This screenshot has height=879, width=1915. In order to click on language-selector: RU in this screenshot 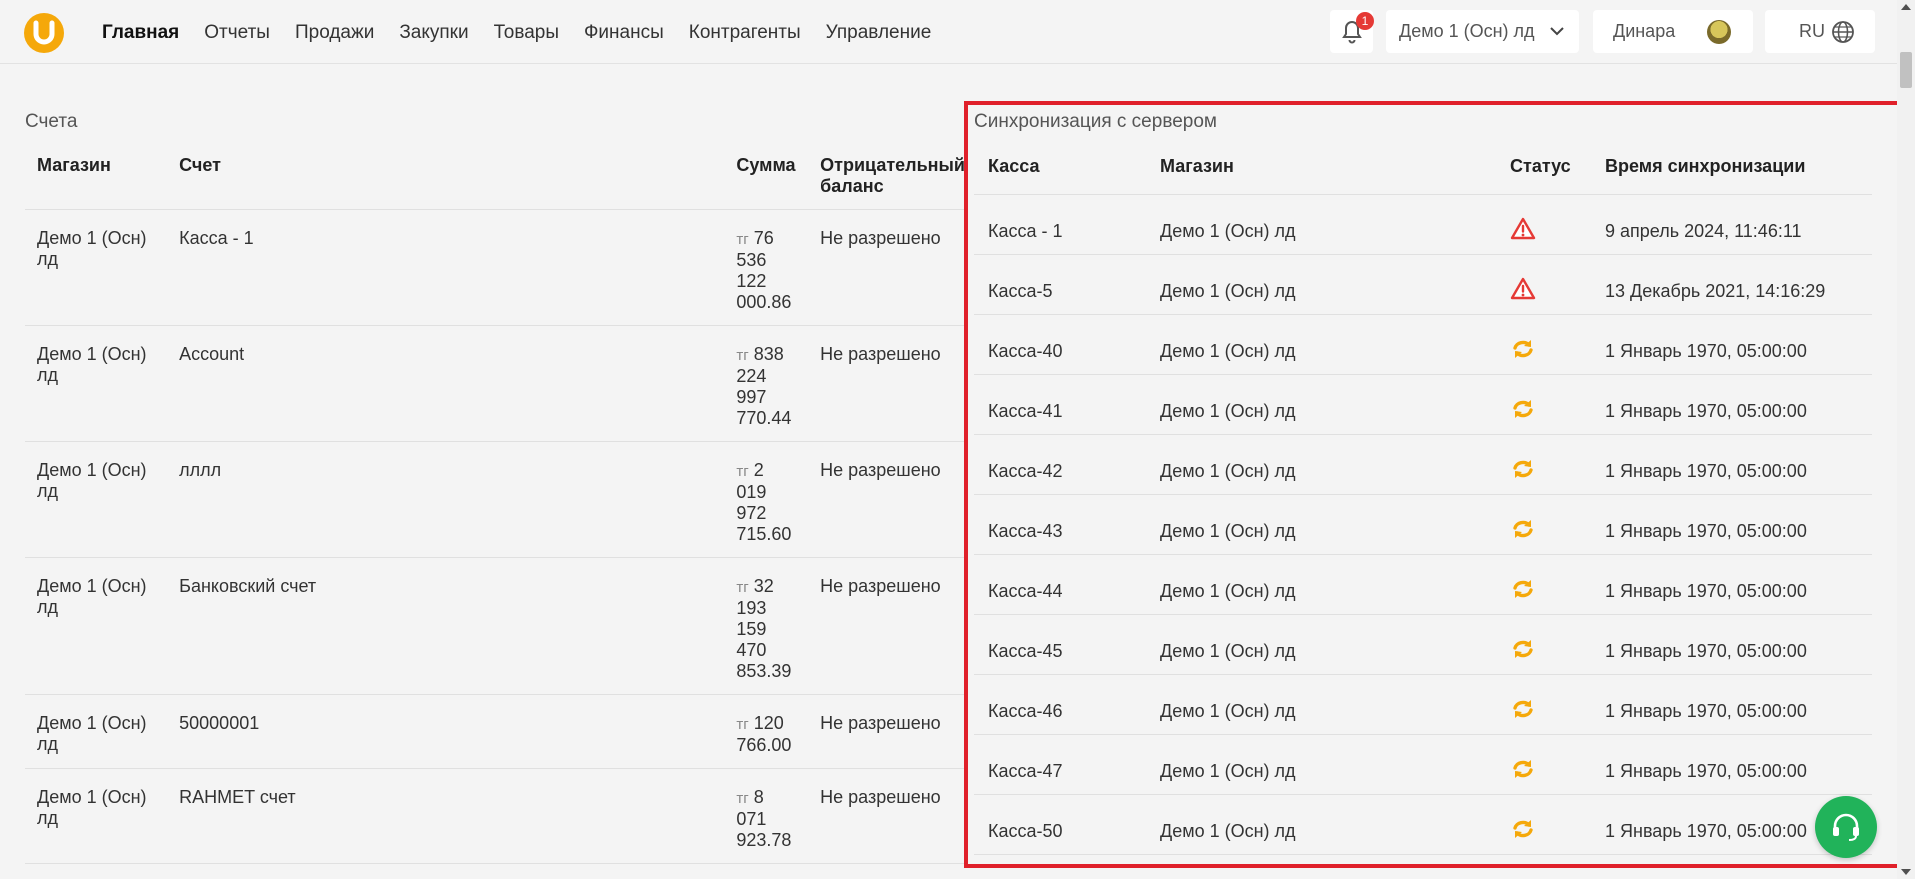, I will do `click(1820, 31)`.